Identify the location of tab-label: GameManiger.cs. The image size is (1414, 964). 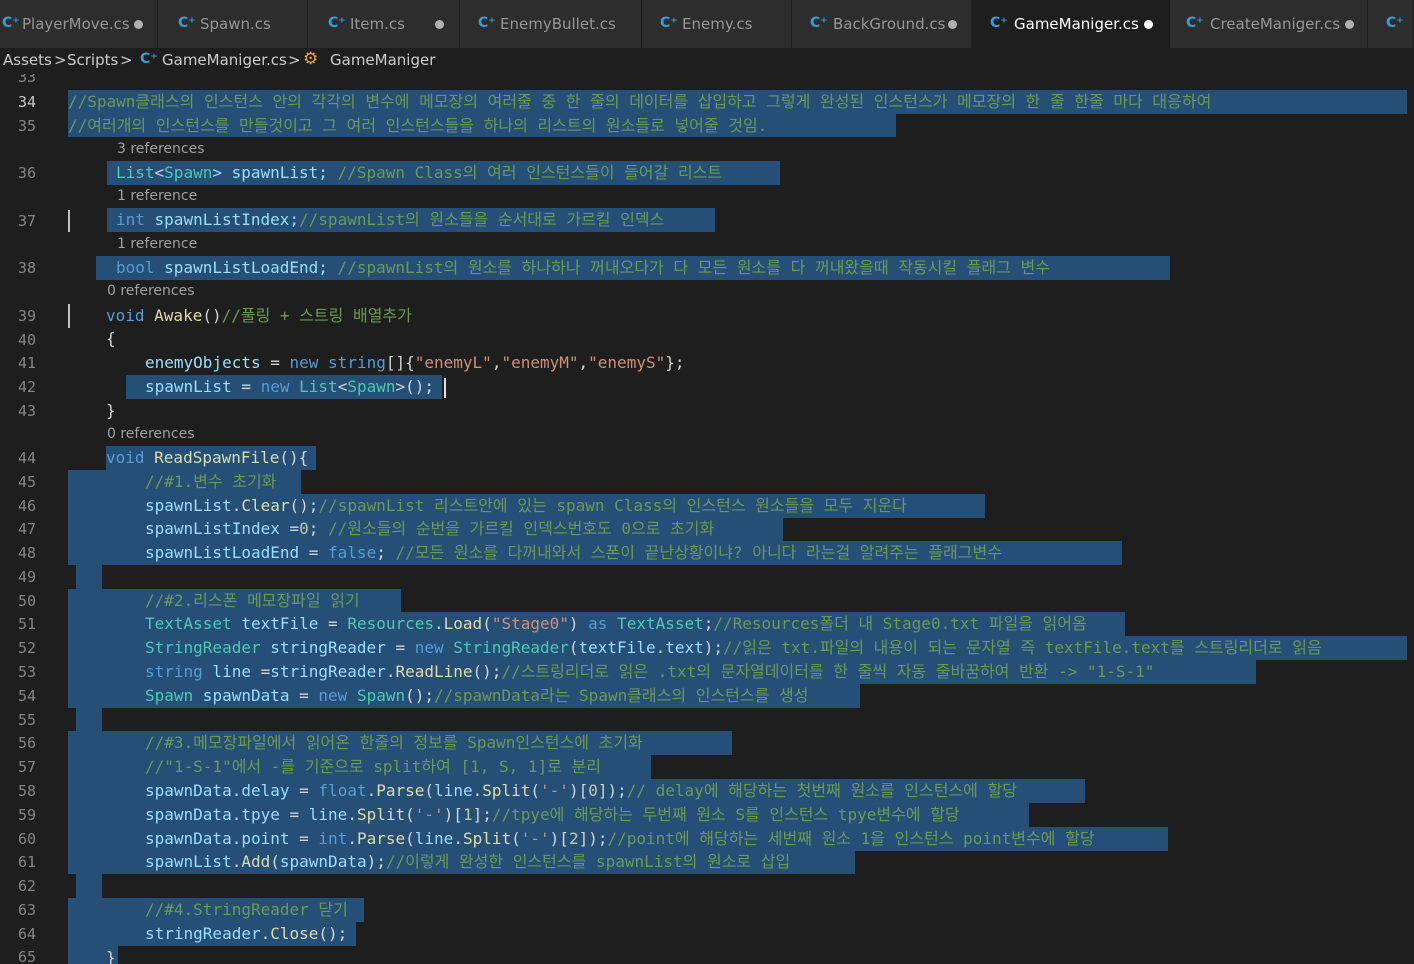
(1076, 24).